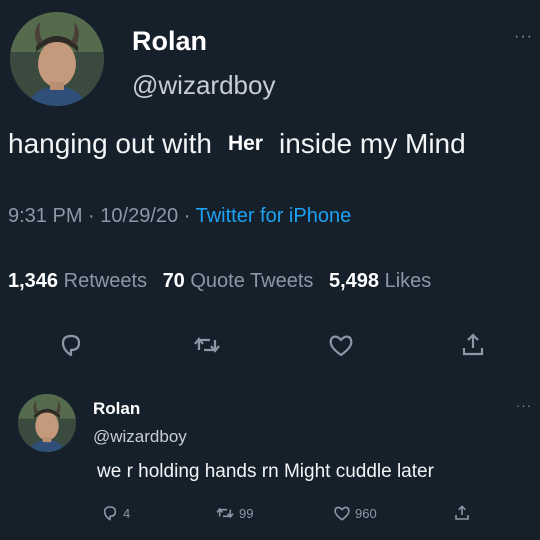 The image size is (540, 540). I want to click on tweet-date: 10/29/20, so click(139, 216).